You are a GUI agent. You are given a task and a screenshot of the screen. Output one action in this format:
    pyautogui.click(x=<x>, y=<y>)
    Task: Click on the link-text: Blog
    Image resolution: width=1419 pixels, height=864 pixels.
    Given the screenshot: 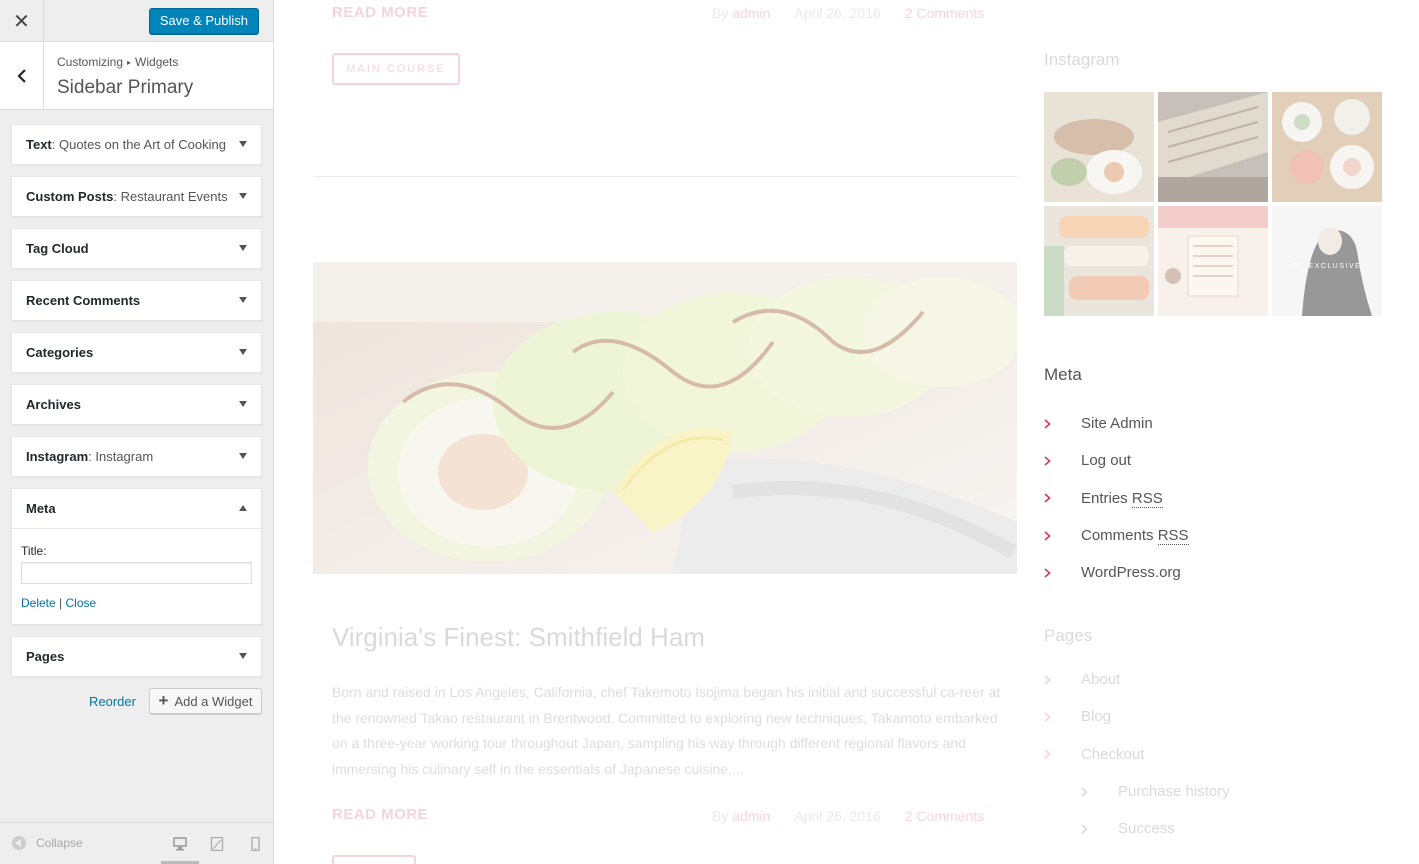 What is the action you would take?
    pyautogui.click(x=1096, y=716)
    